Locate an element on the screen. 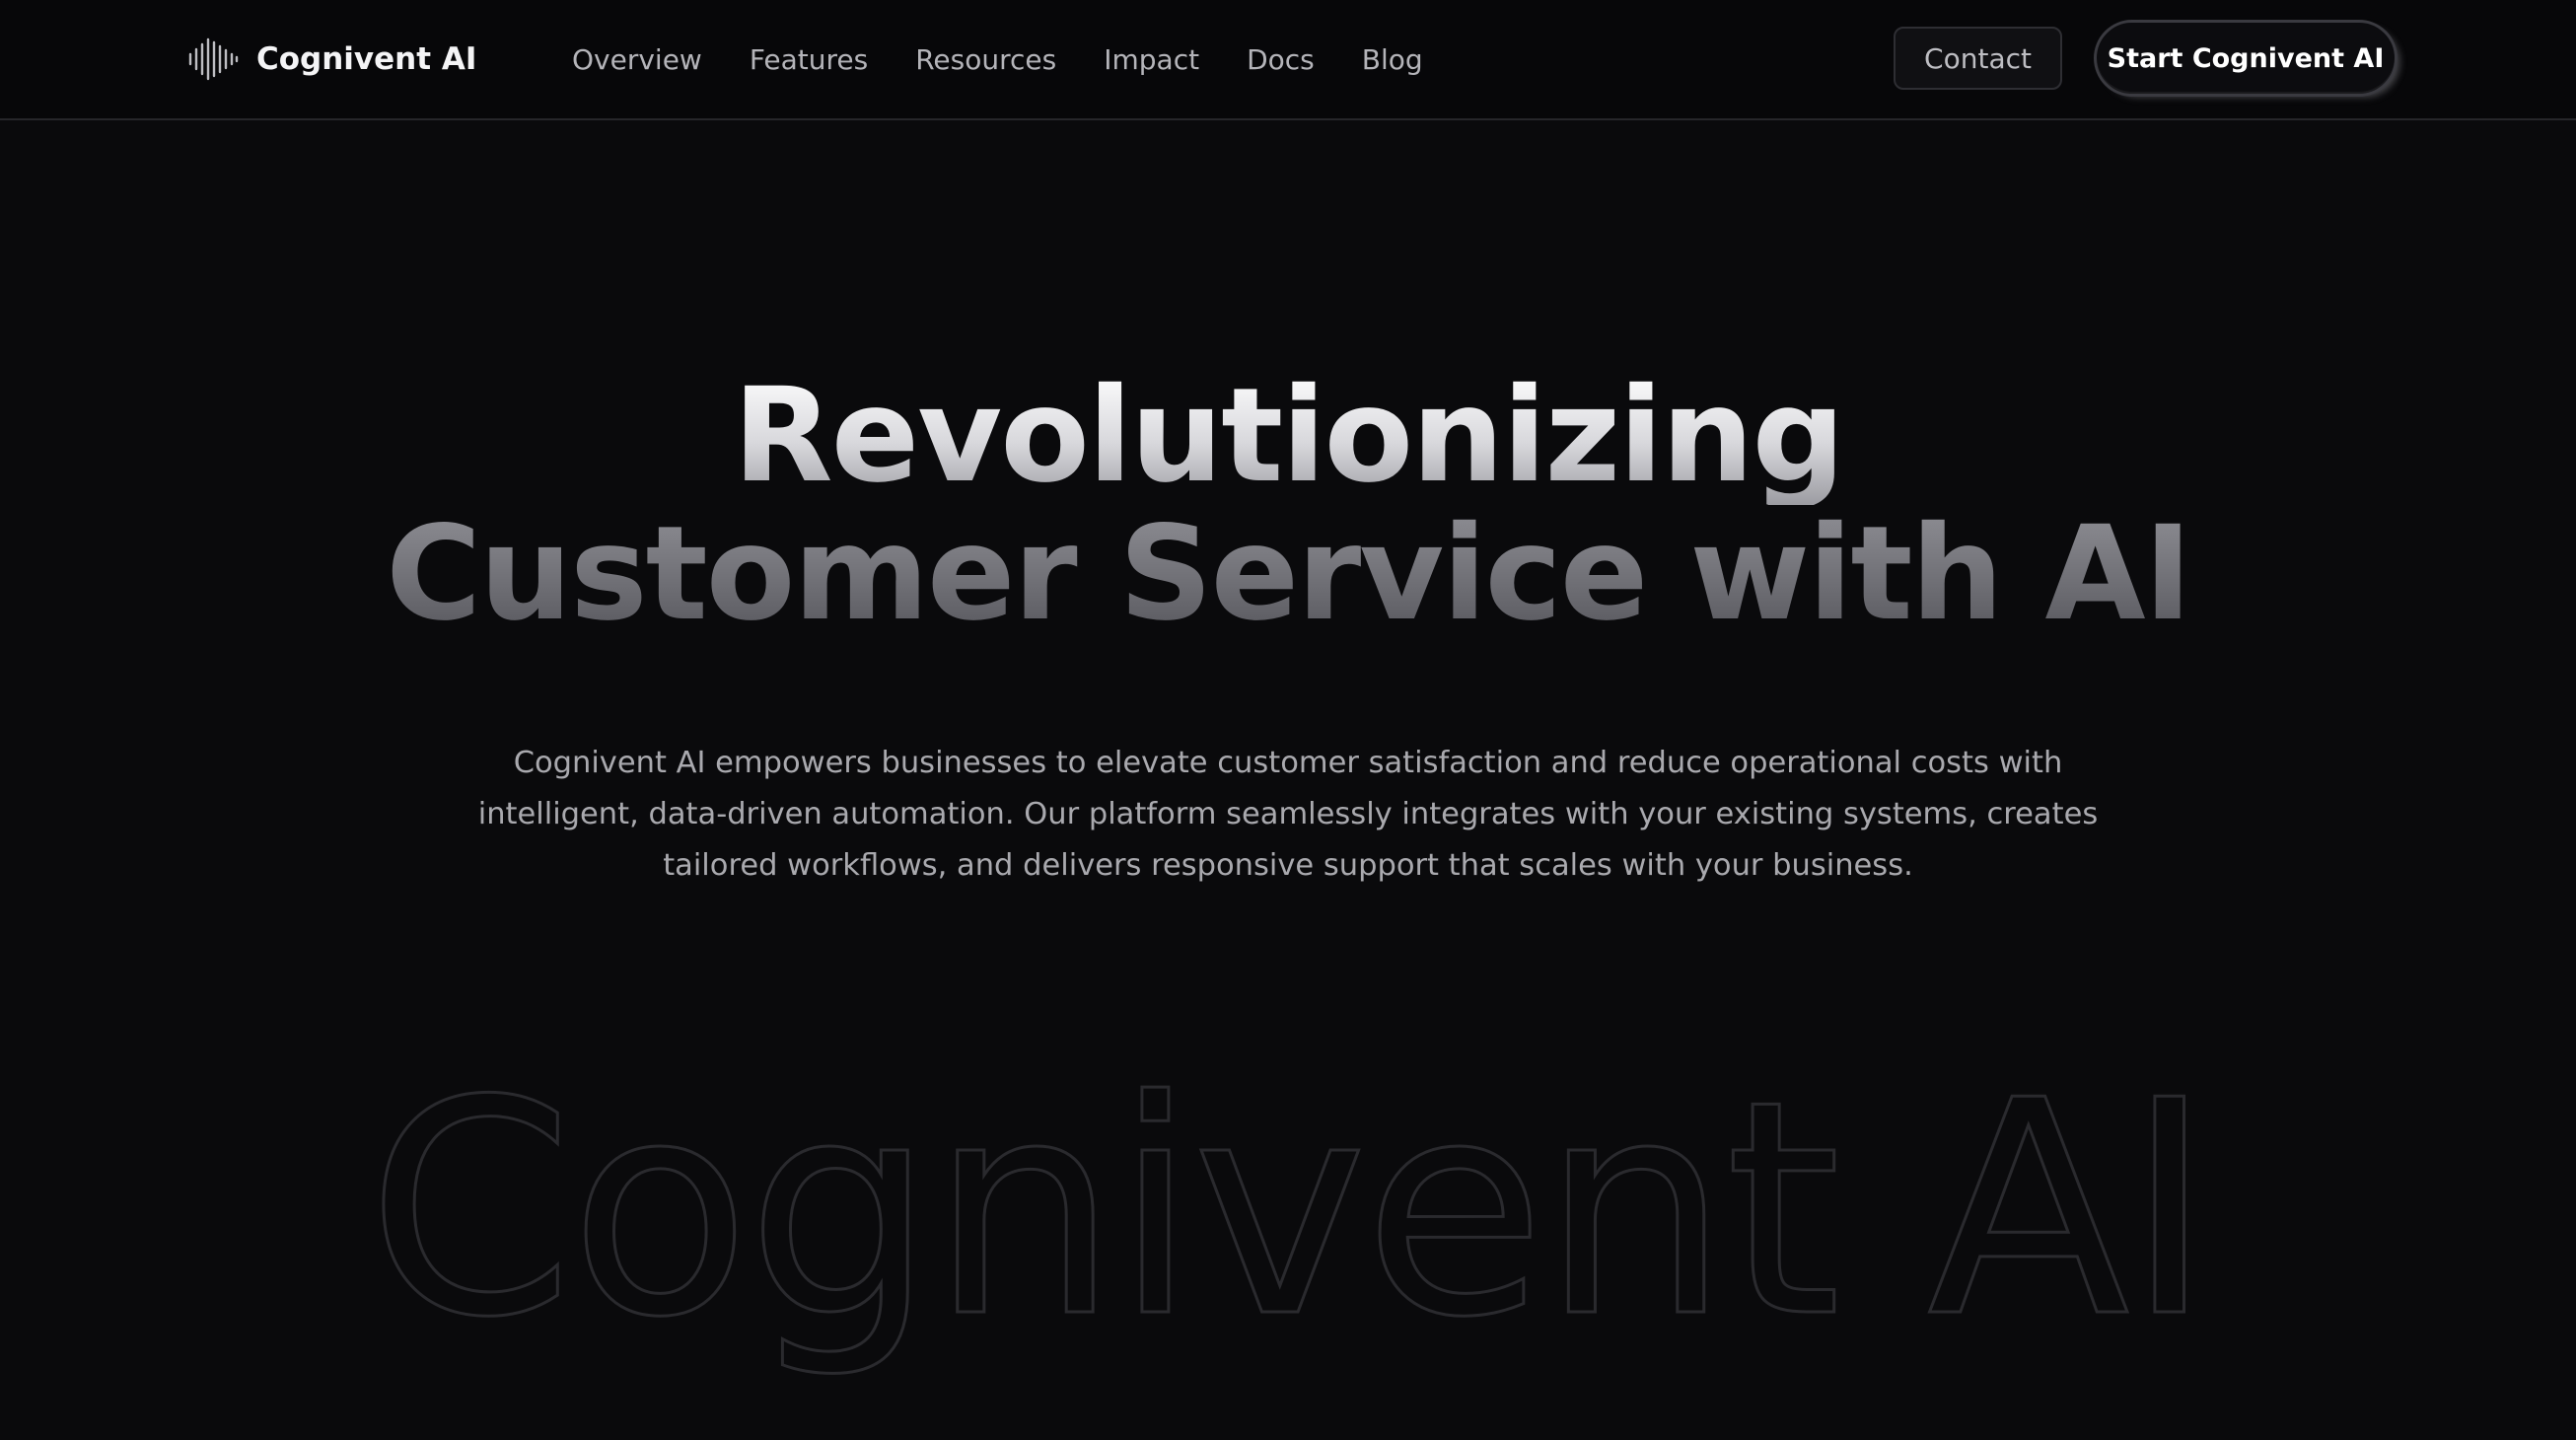 The height and width of the screenshot is (1440, 2576). hero-title-line-1: Revolutionizing is located at coordinates (1289, 436).